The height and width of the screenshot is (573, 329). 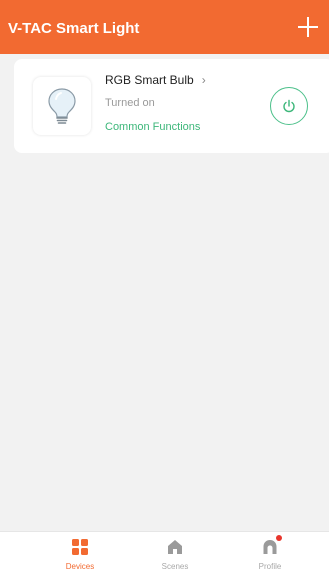 What do you see at coordinates (203, 80) in the screenshot?
I see `chevron-right-icon: ›` at bounding box center [203, 80].